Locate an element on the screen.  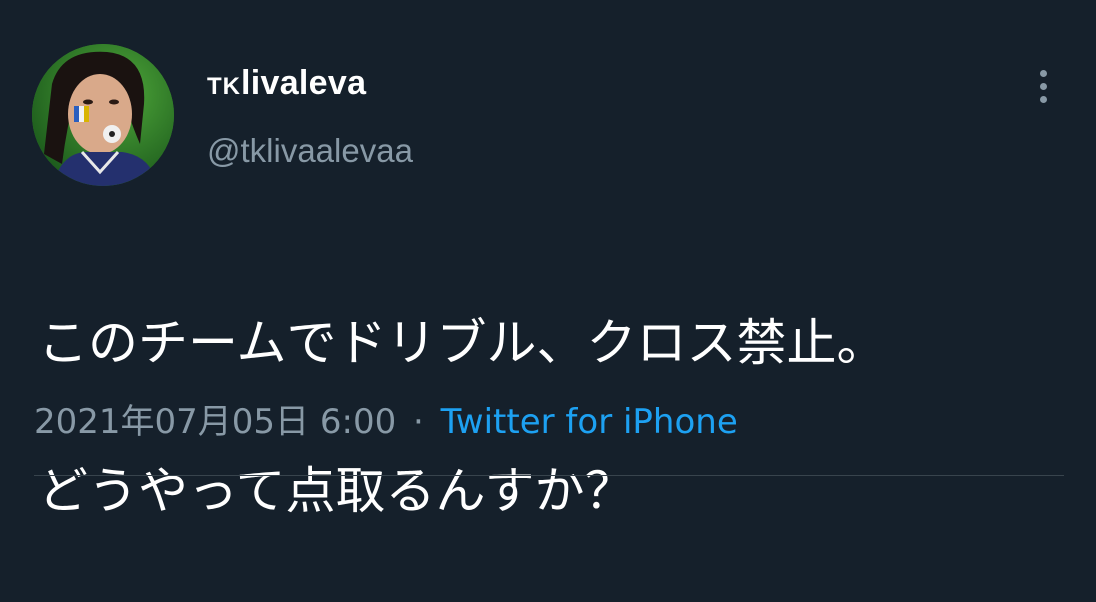
tweet-meta: 2021年07月05日 6:00 · Twitter for iPhone is located at coordinates (386, 418).